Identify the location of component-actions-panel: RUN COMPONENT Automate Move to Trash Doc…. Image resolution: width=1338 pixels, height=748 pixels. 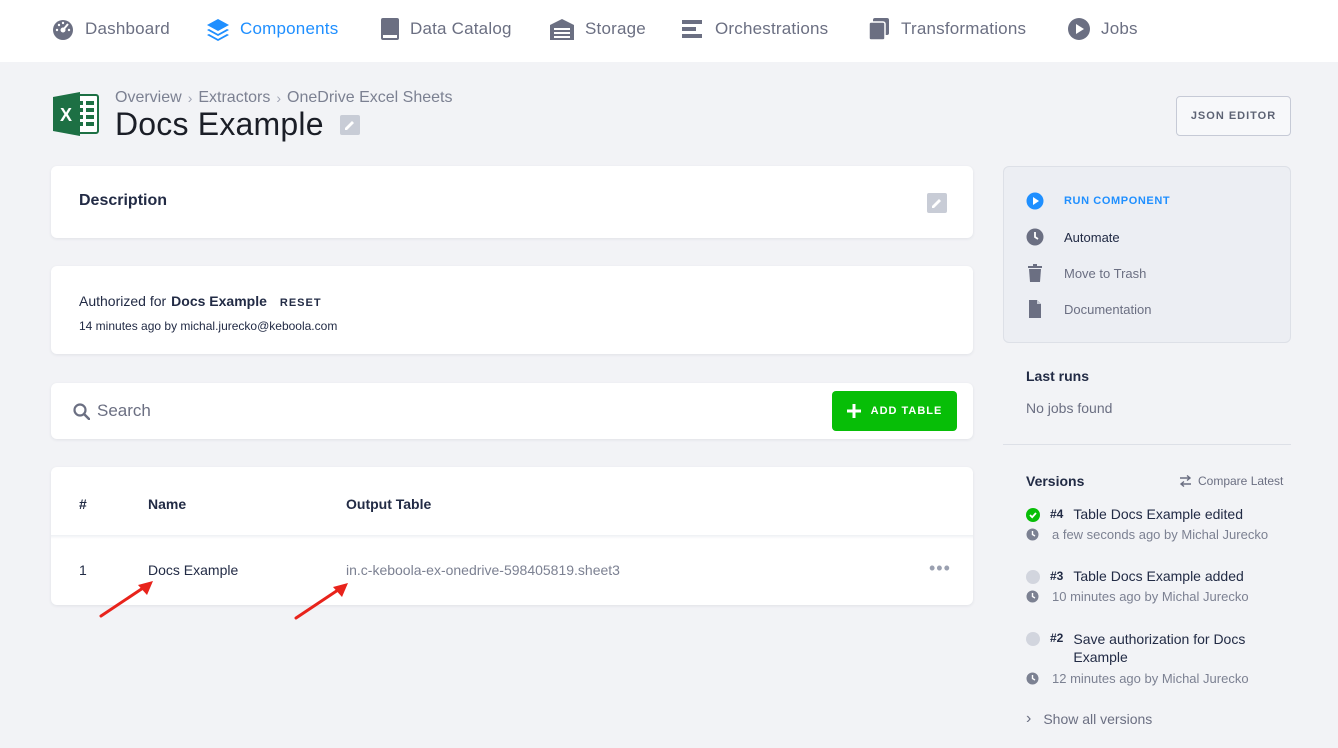
(1147, 254).